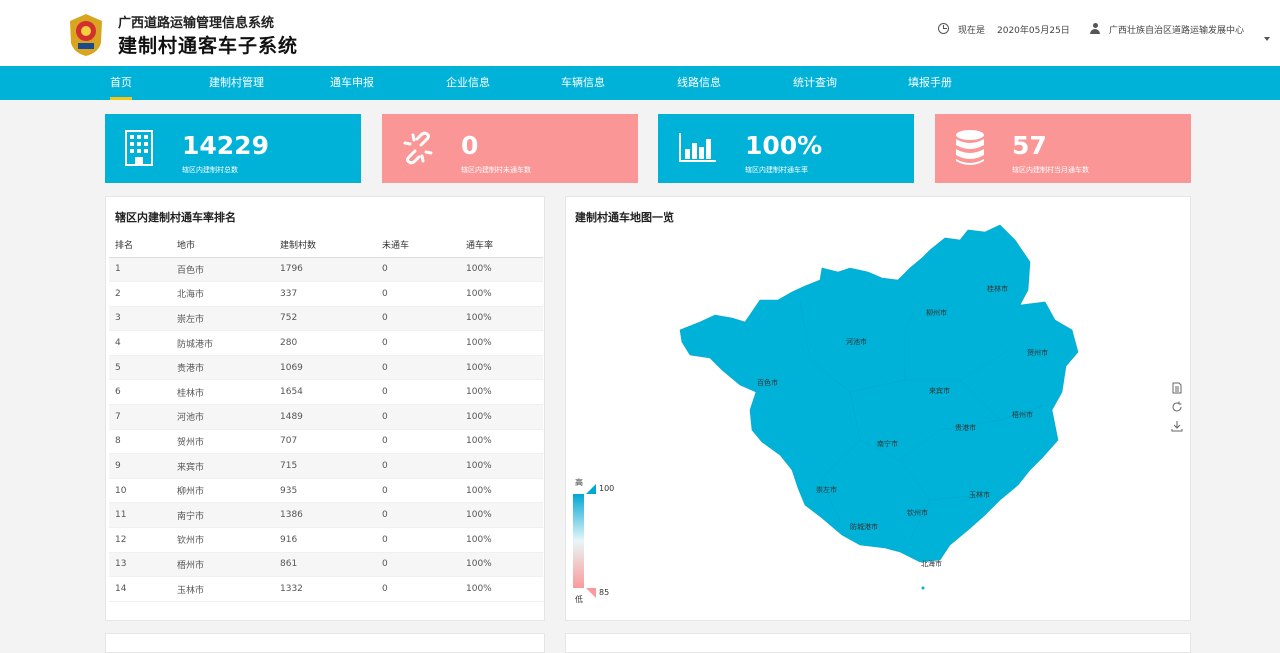 This screenshot has width=1280, height=653. I want to click on legend-low-handle-icon, so click(591, 593).